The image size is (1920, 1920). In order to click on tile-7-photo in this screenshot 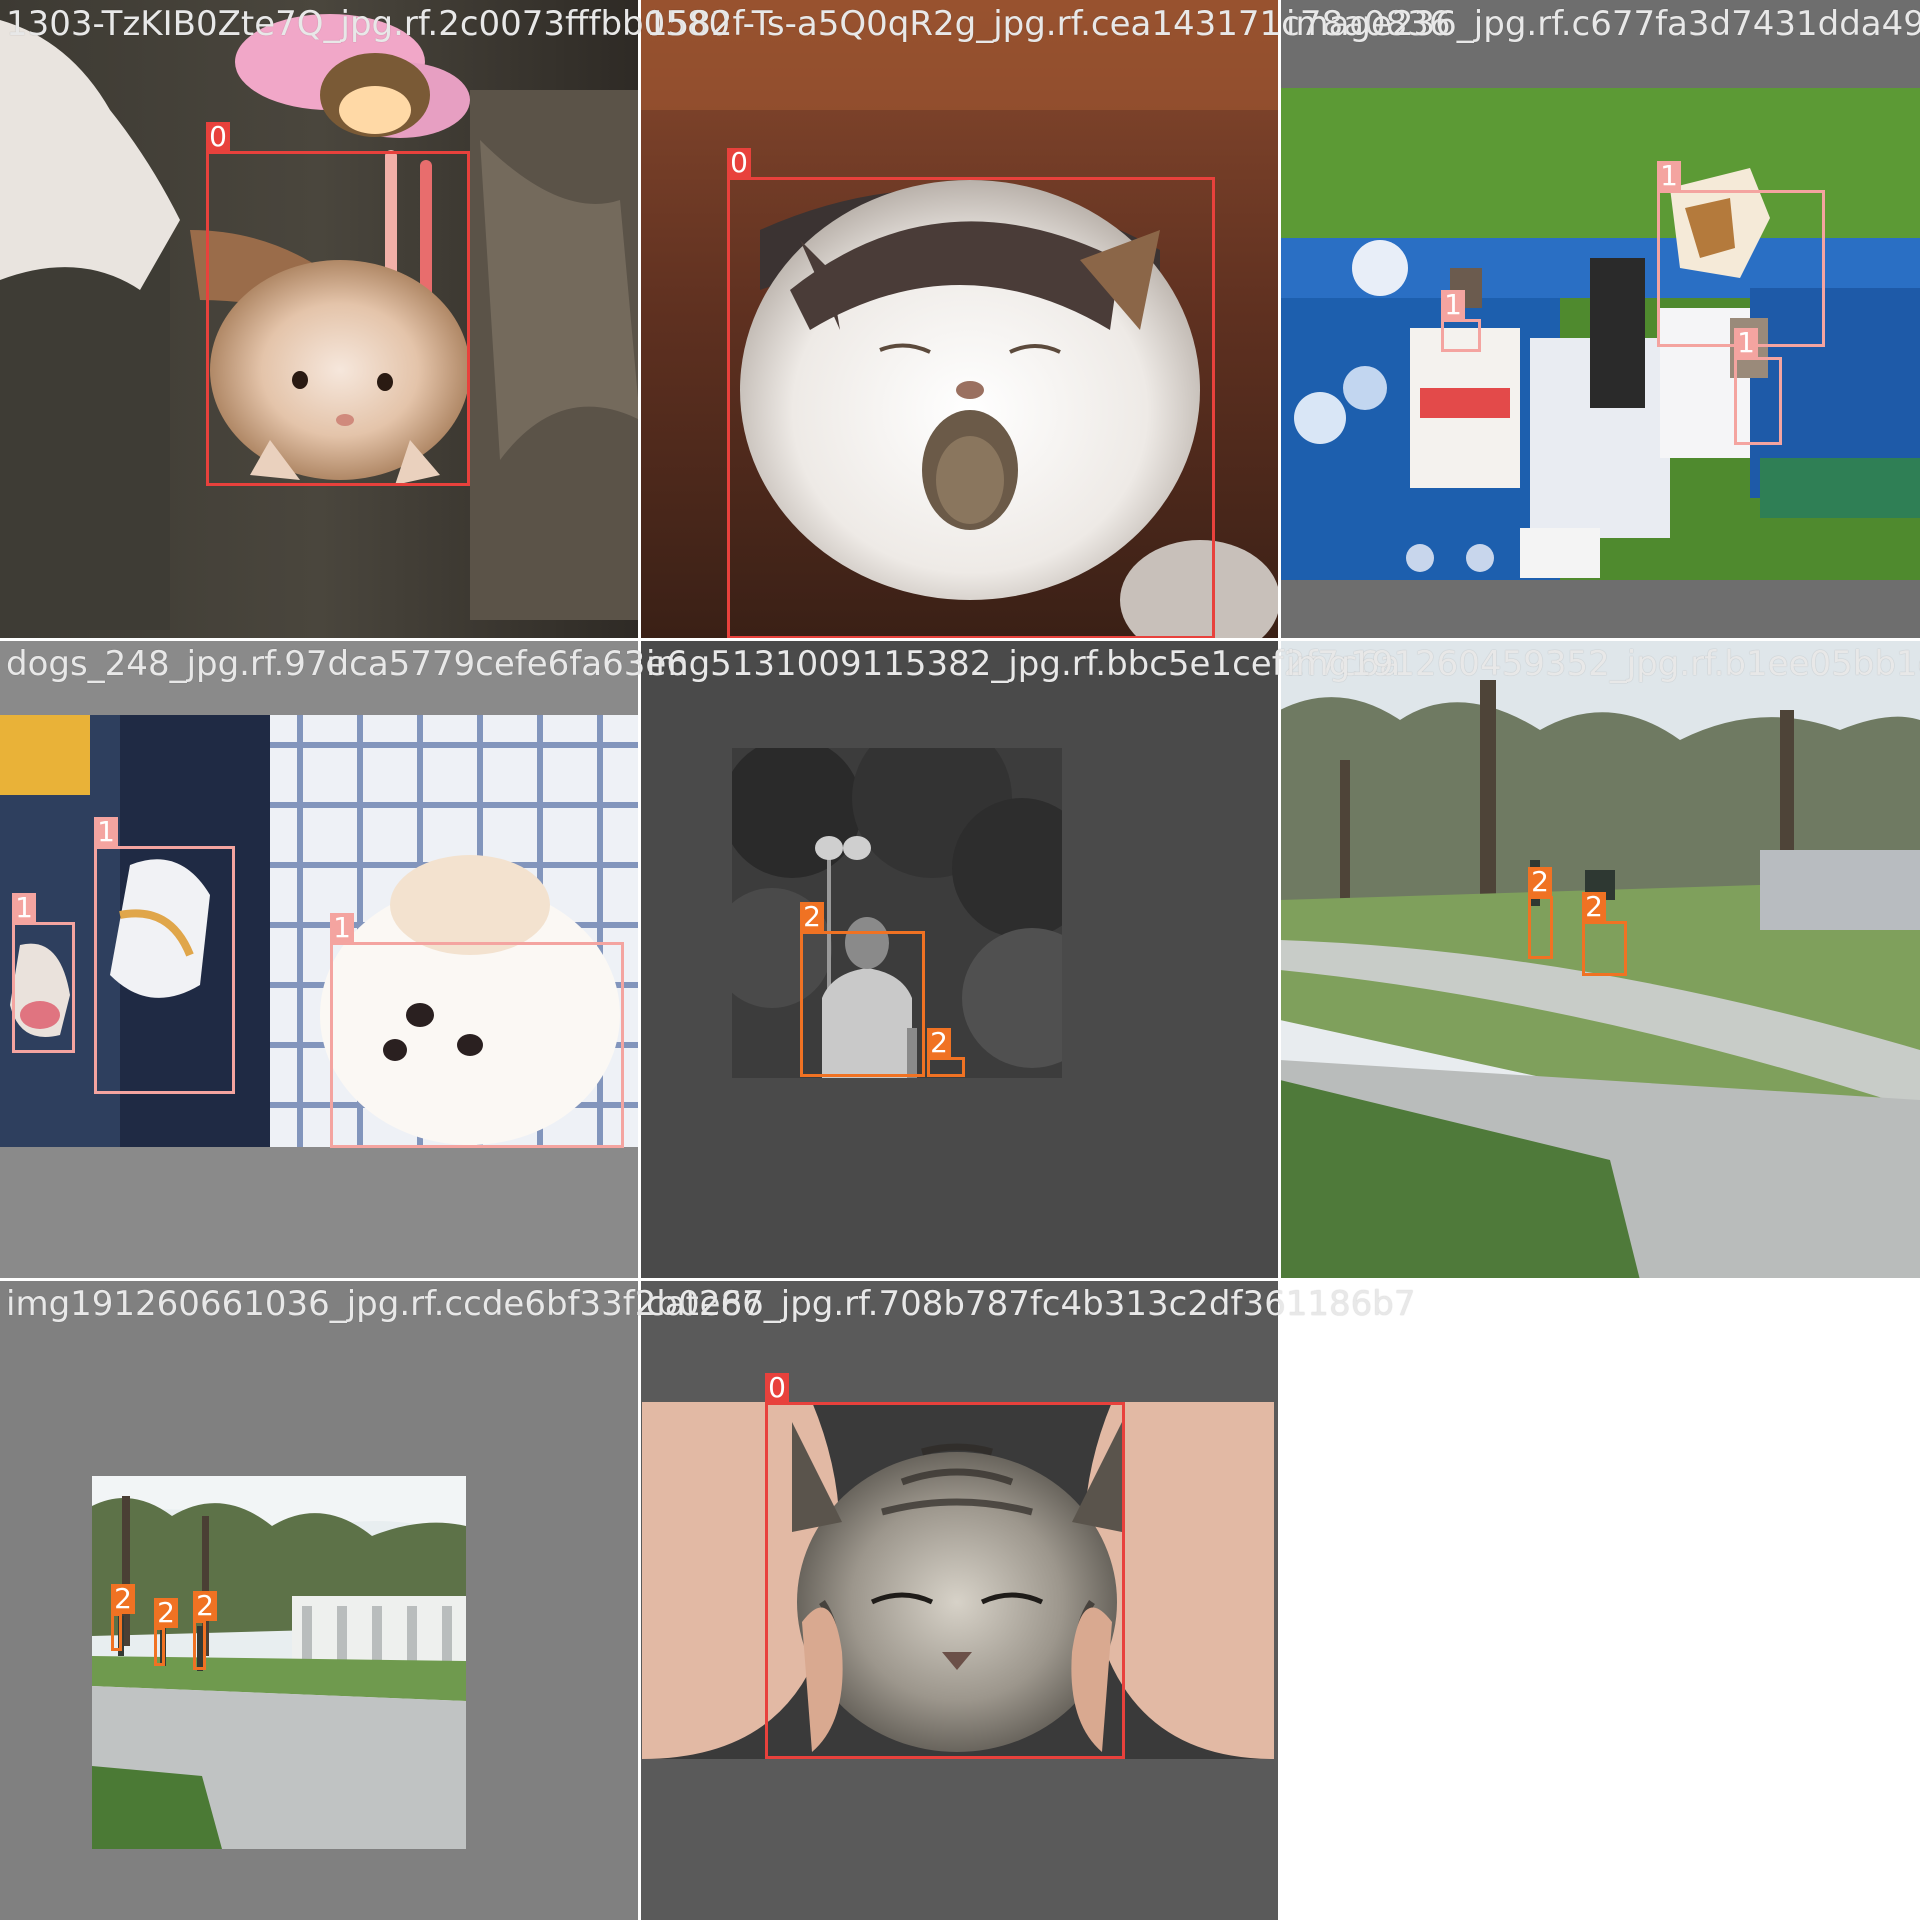, I will do `click(279, 1662)`.